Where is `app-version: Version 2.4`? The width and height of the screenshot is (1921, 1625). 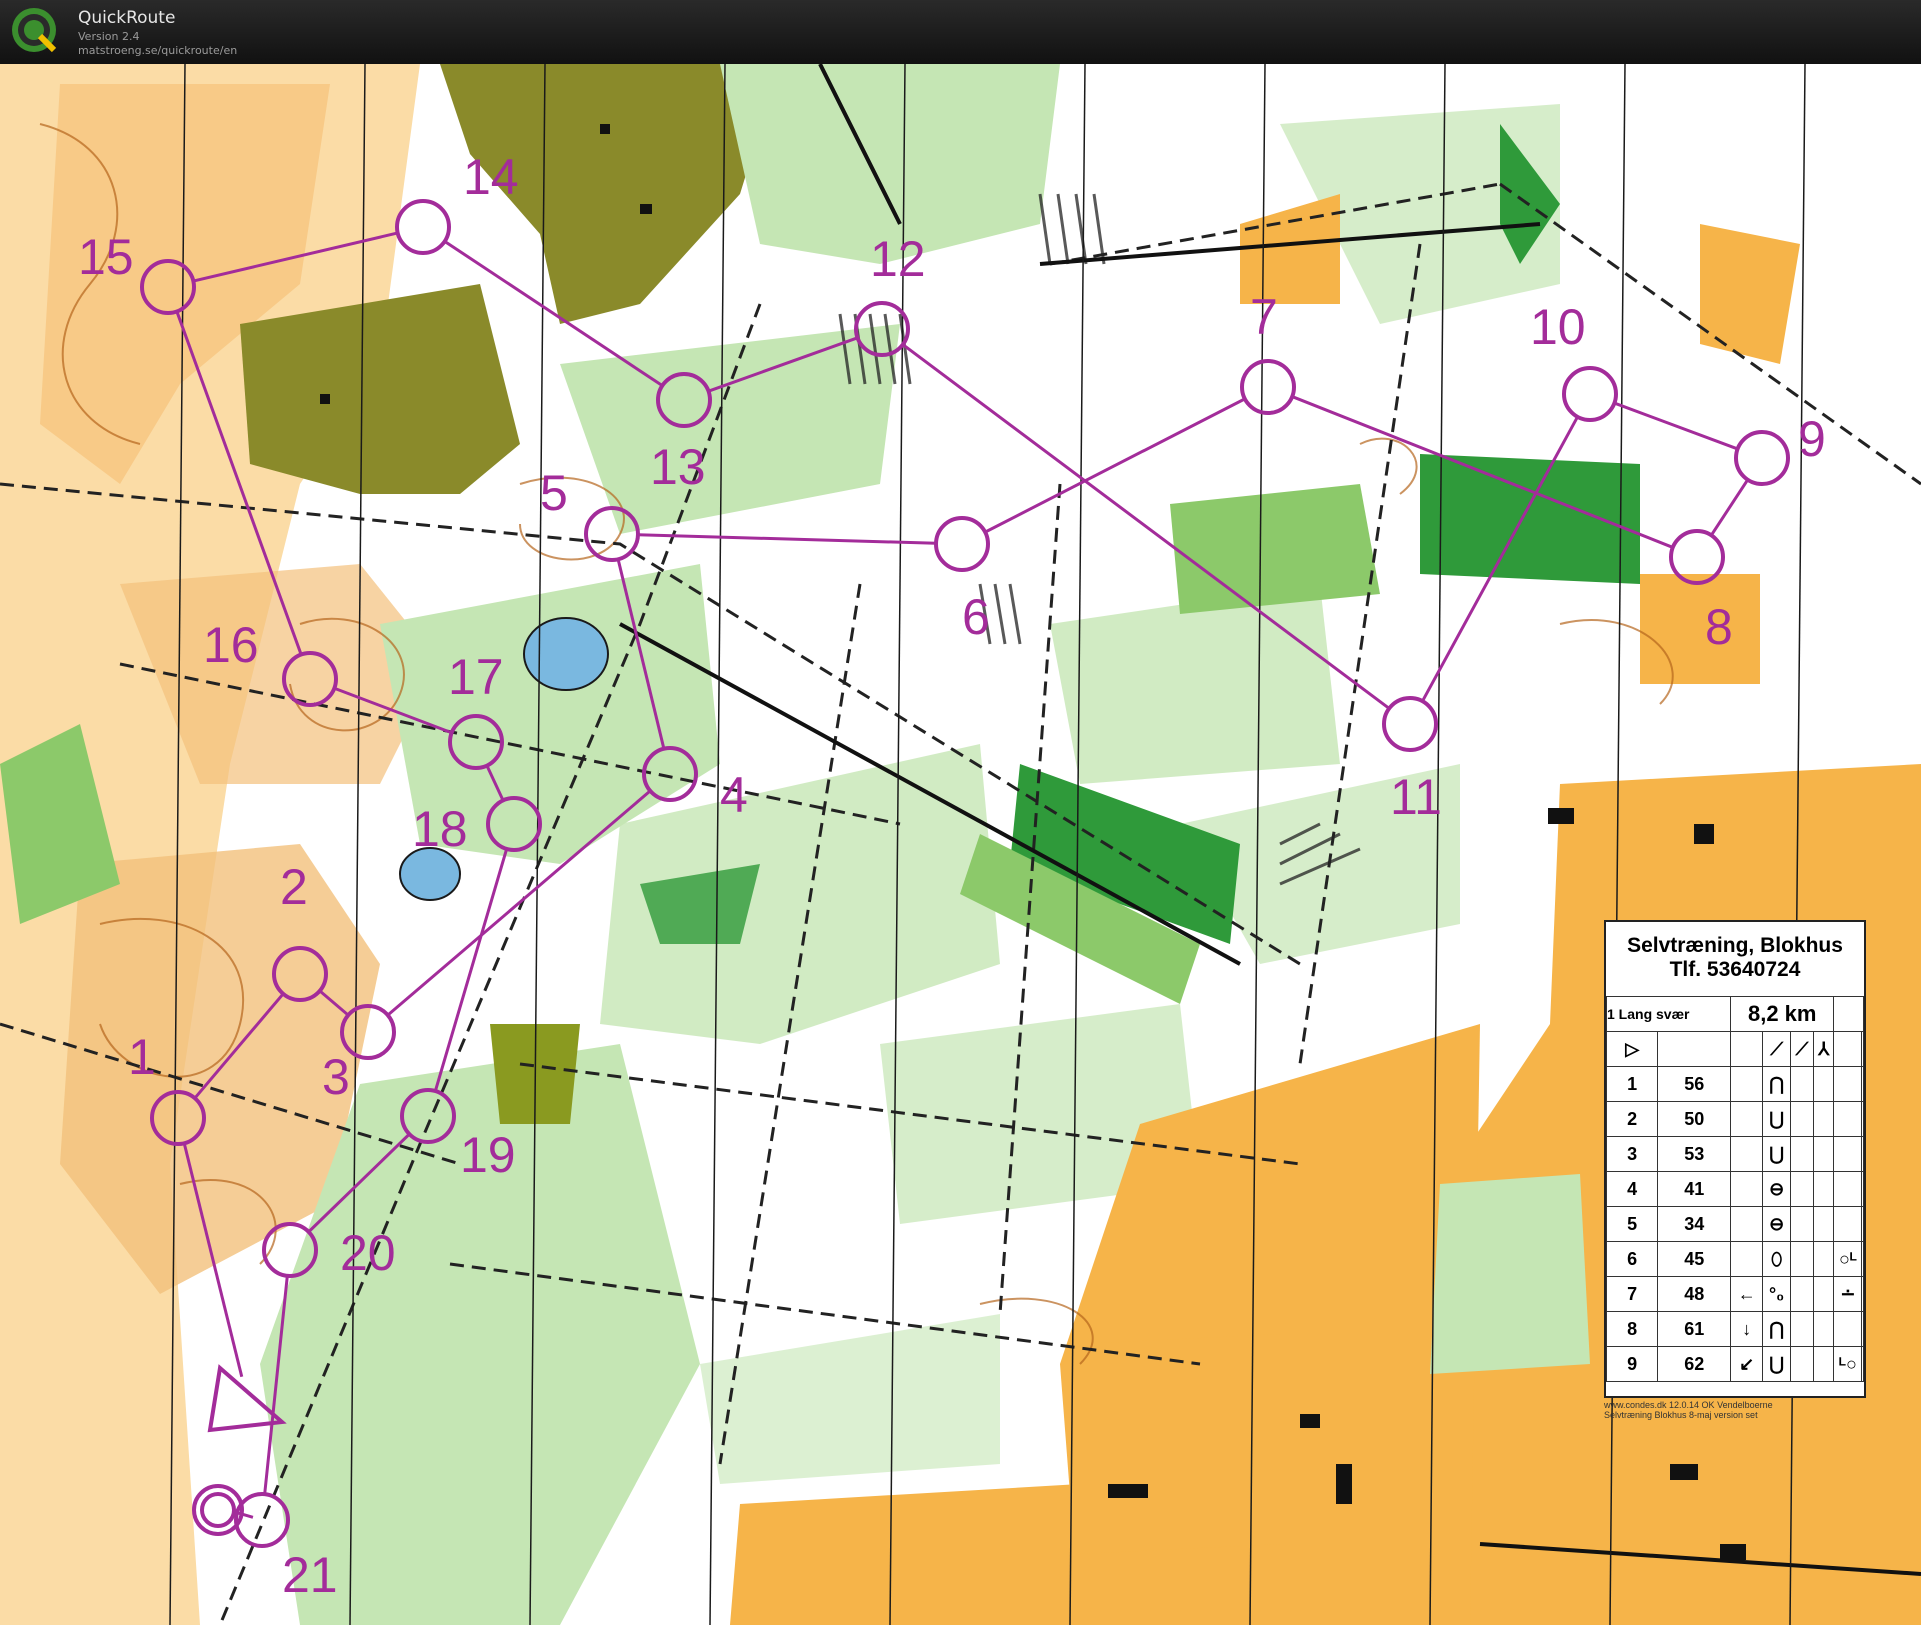 app-version: Version 2.4 is located at coordinates (109, 36).